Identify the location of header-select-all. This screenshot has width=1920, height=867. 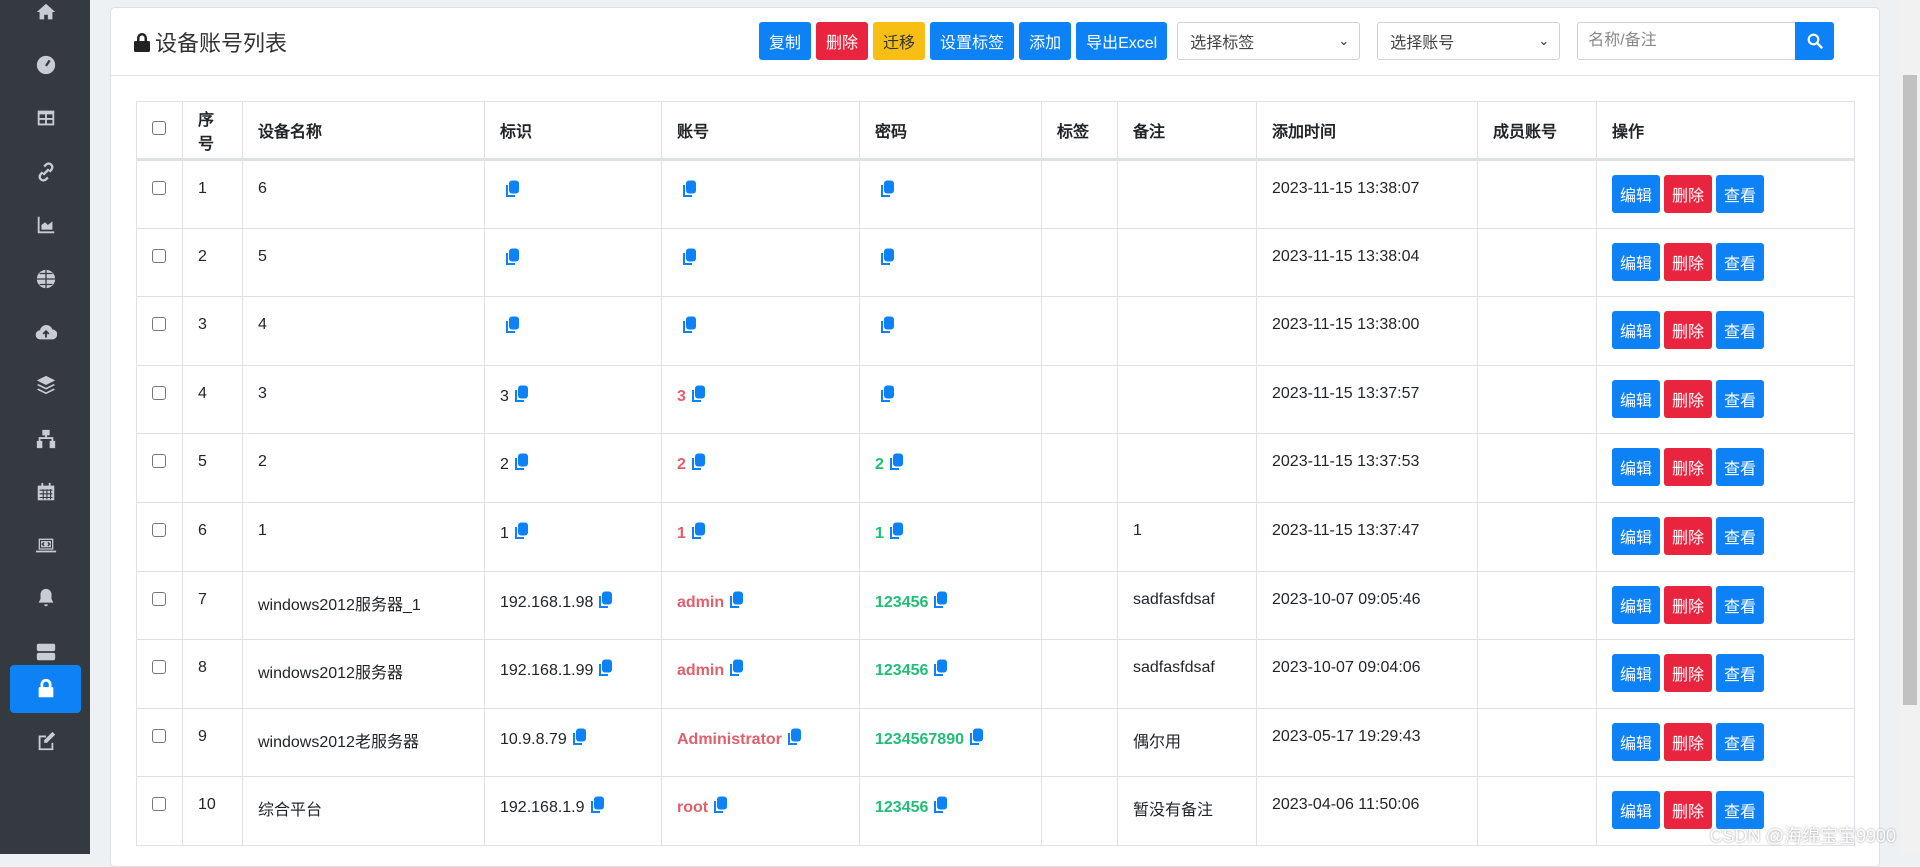
(159, 131).